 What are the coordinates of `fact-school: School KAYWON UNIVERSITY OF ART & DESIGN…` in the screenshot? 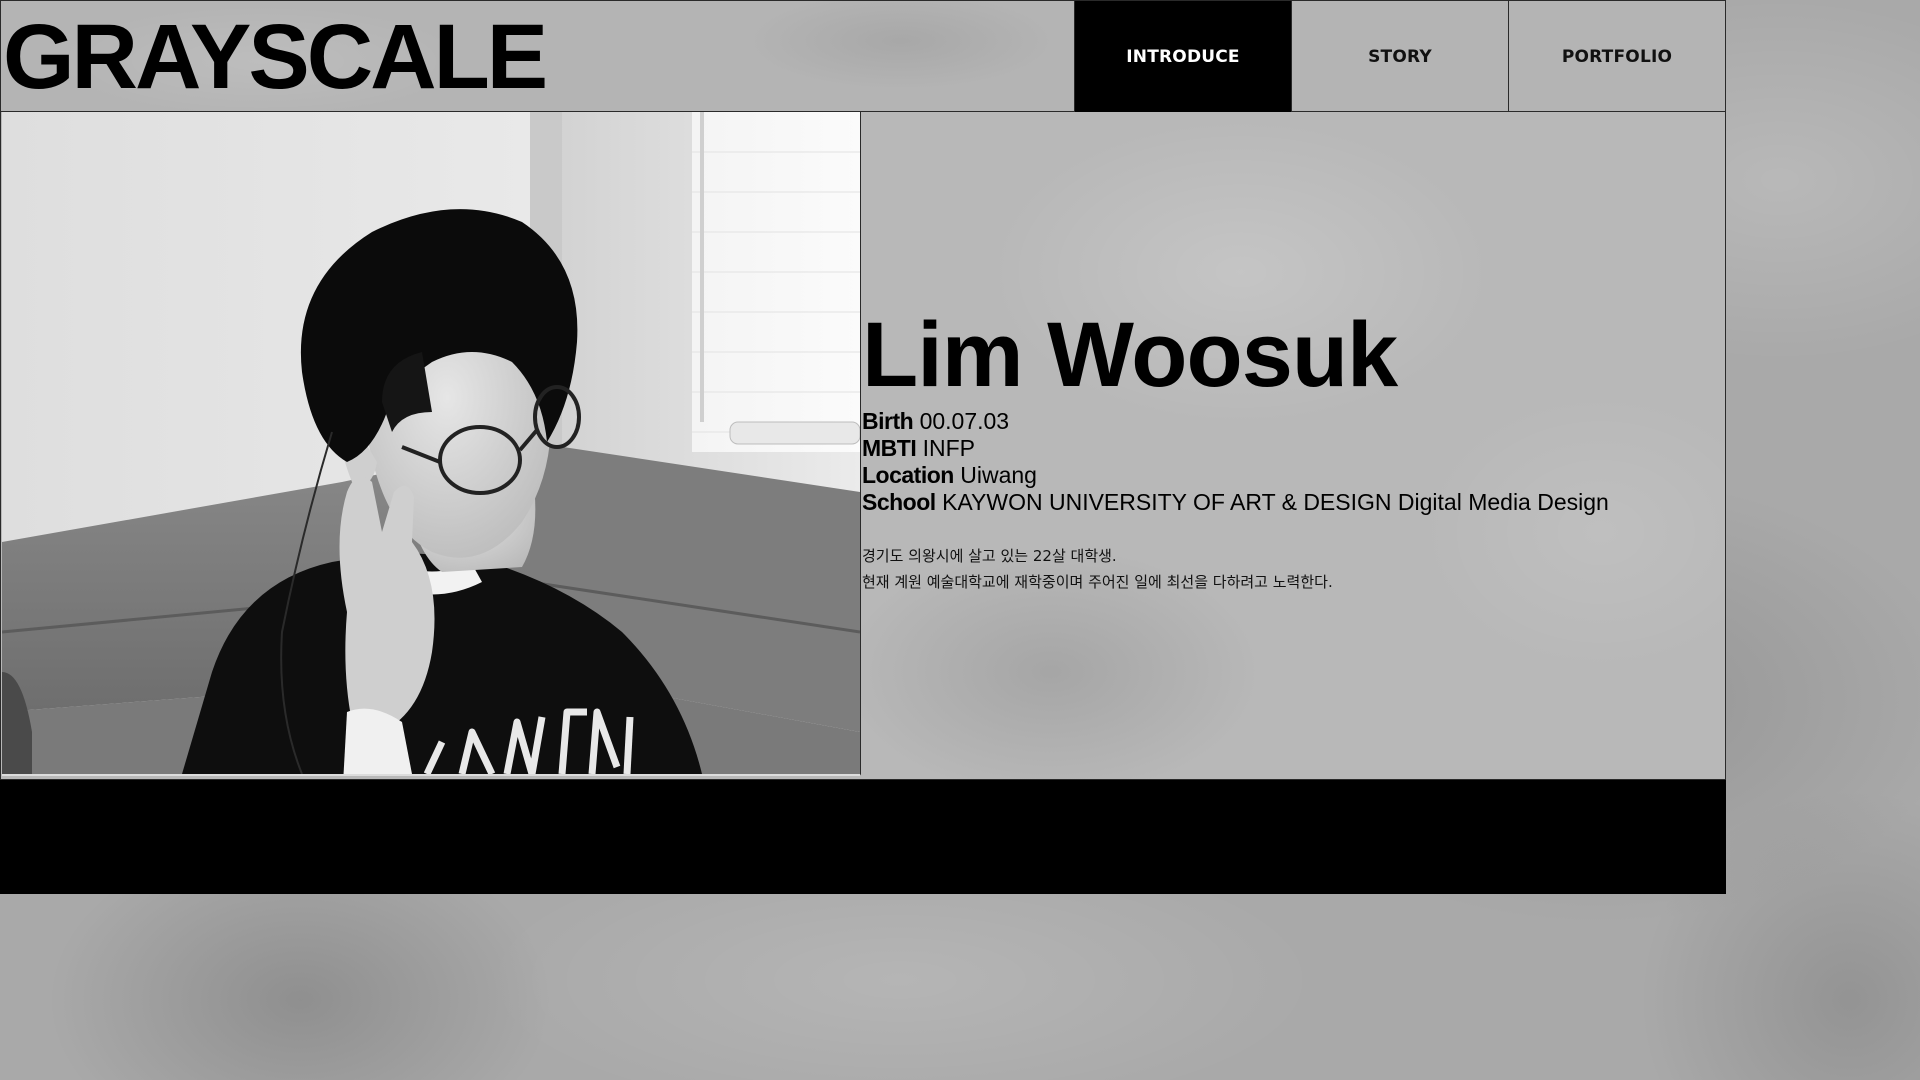 It's located at (1235, 502).